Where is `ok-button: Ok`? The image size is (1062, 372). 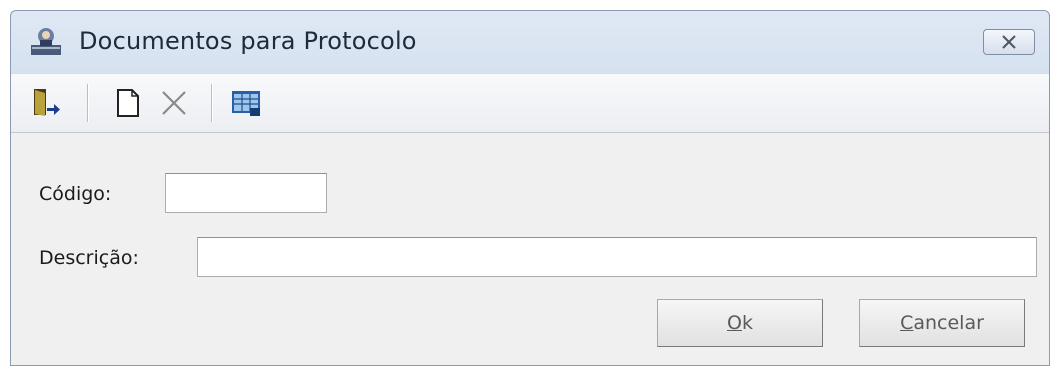
ok-button: Ok is located at coordinates (740, 323).